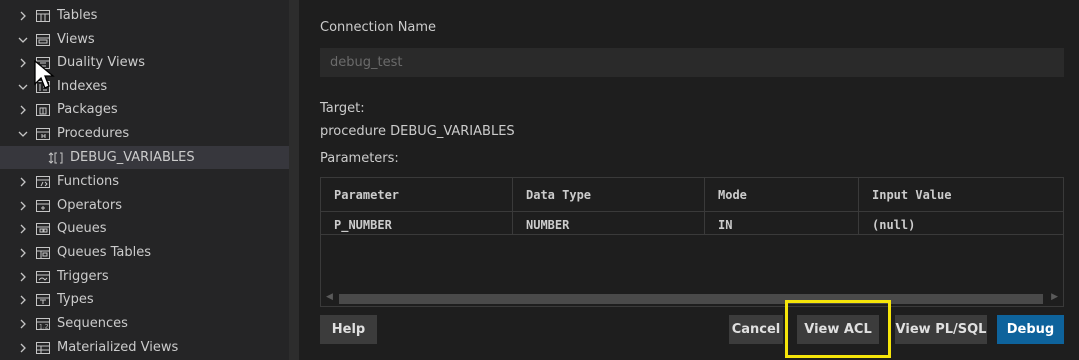  Describe the element at coordinates (144, 205) in the screenshot. I see `tree-item-operators: Operators` at that location.